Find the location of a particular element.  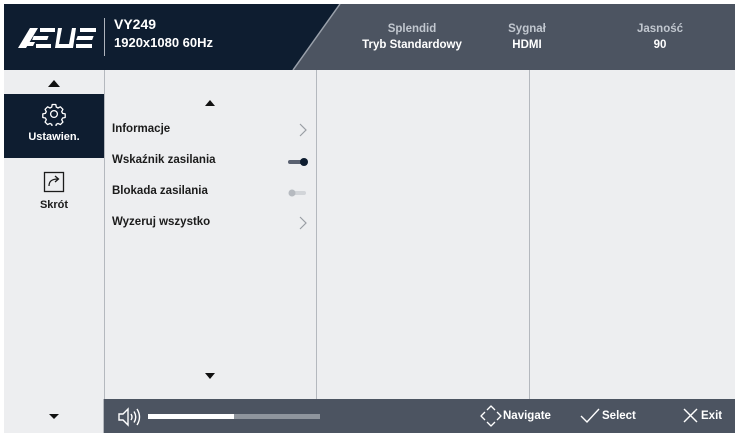

menu-item-label: Informacje is located at coordinates (141, 129).